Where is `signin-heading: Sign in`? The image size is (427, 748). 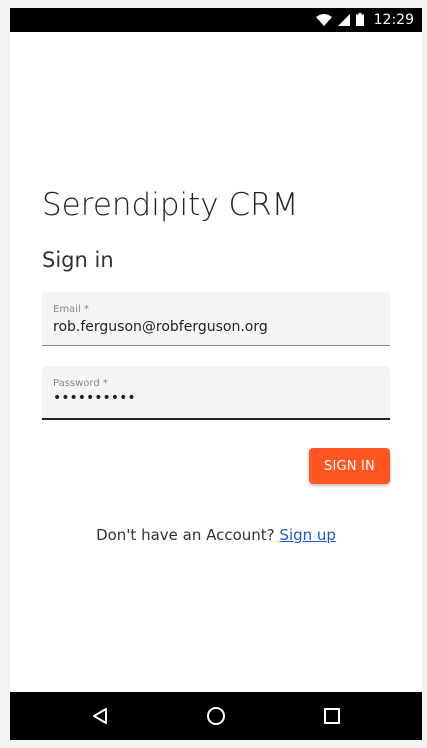 signin-heading: Sign in is located at coordinates (78, 260).